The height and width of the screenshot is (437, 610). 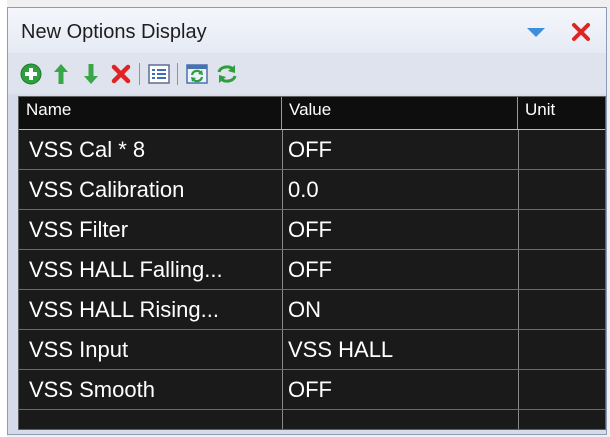 What do you see at coordinates (159, 74) in the screenshot?
I see `list-icon` at bounding box center [159, 74].